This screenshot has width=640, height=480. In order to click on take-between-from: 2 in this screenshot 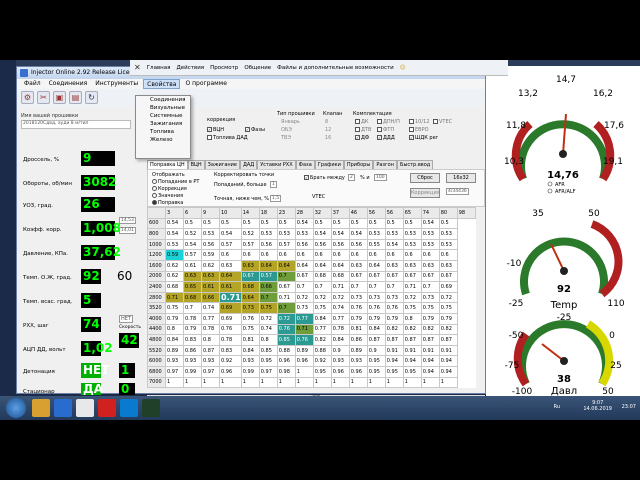, I will do `click(351, 177)`.